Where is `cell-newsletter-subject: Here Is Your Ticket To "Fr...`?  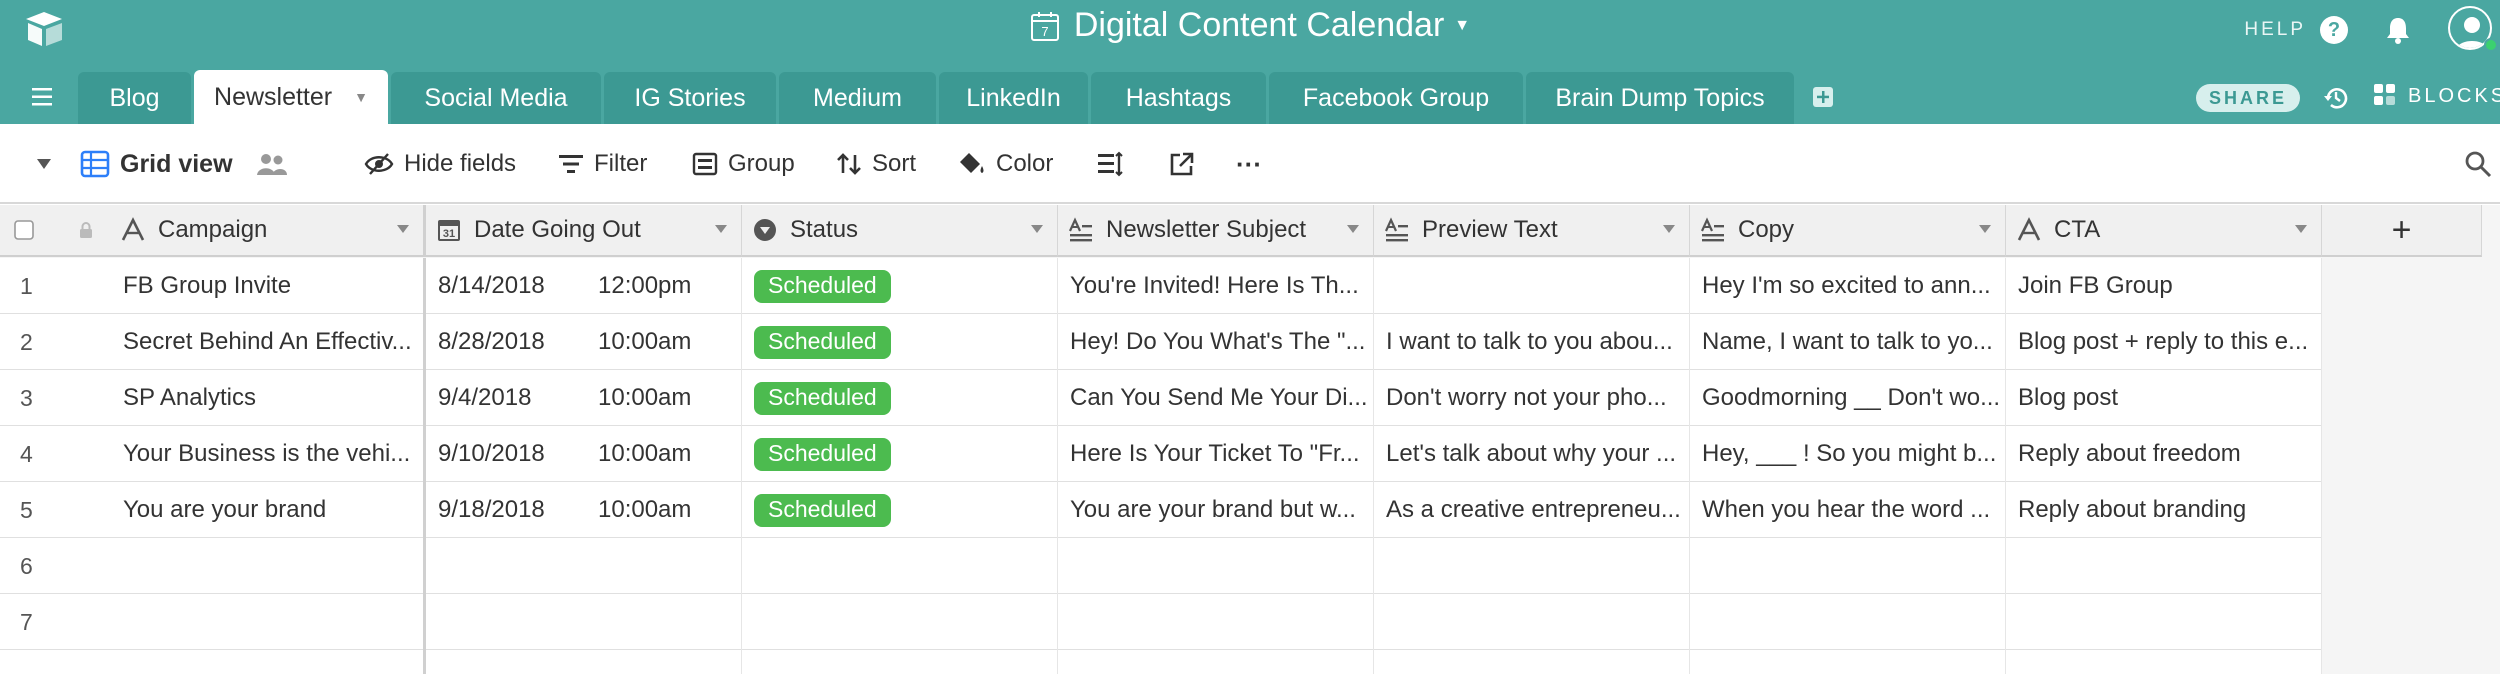 cell-newsletter-subject: Here Is Your Ticket To "Fr... is located at coordinates (1216, 454).